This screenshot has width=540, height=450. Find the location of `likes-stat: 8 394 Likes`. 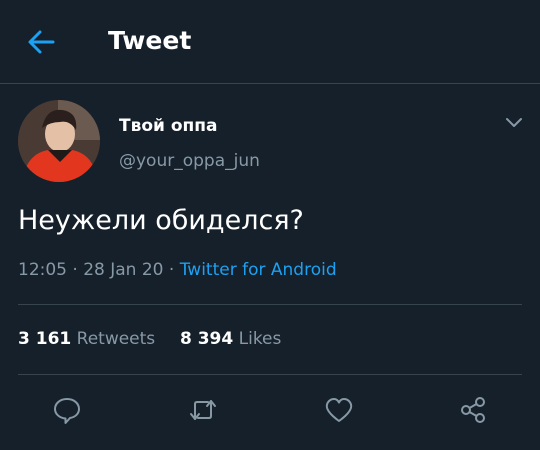

likes-stat: 8 394 Likes is located at coordinates (230, 339).